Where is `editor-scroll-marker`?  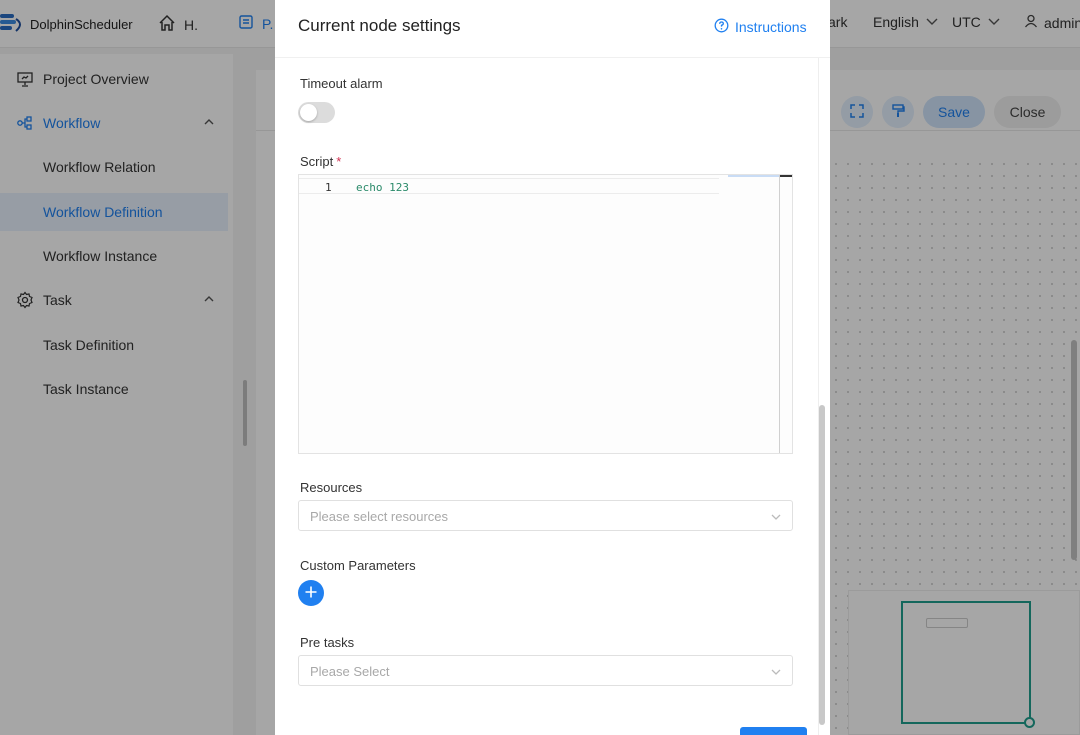
editor-scroll-marker is located at coordinates (754, 176).